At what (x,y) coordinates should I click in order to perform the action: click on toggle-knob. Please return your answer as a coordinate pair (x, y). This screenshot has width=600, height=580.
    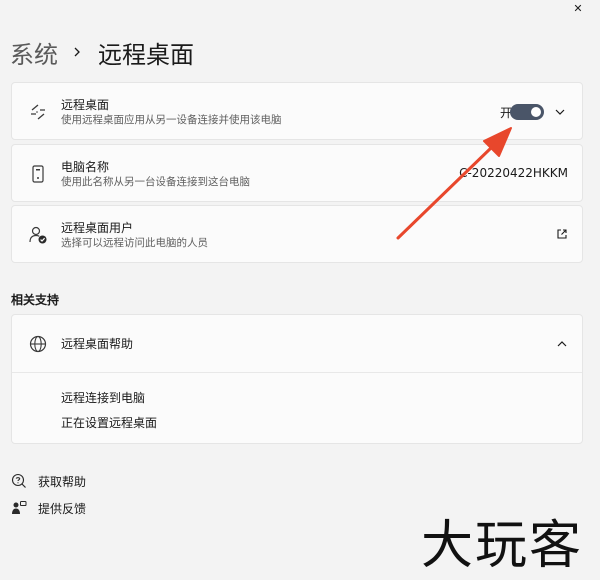
    Looking at the image, I should click on (536, 112).